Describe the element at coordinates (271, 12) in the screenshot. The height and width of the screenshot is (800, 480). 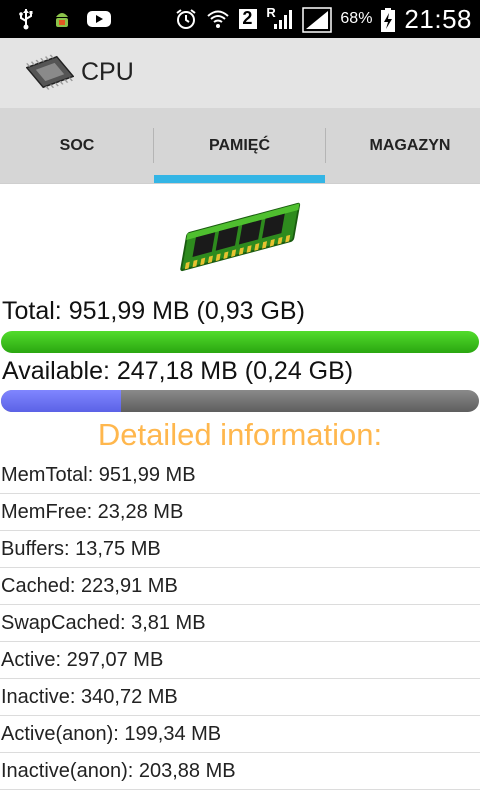
I see `roaming-label: R` at that location.